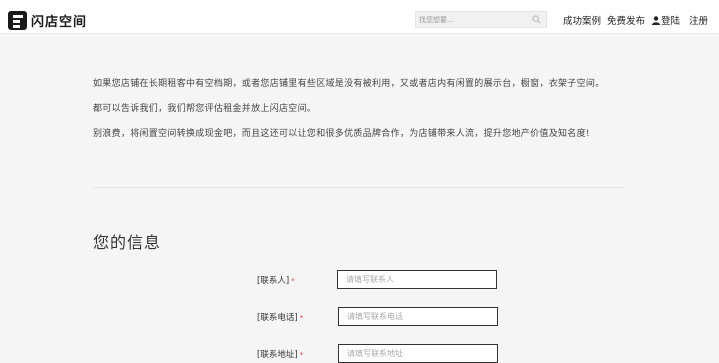  I want to click on intro-line-2: 都可以告诉我们，我们帮您评估租金并放上闪店空间。, so click(205, 109).